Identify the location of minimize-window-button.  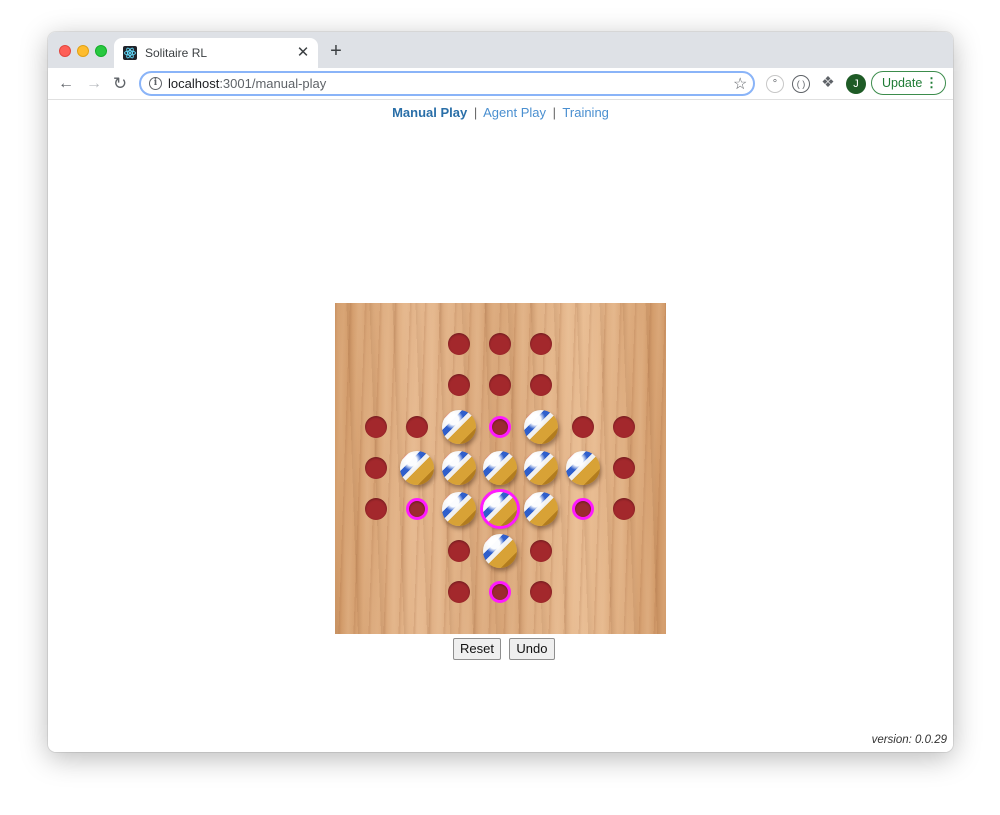
(83, 51).